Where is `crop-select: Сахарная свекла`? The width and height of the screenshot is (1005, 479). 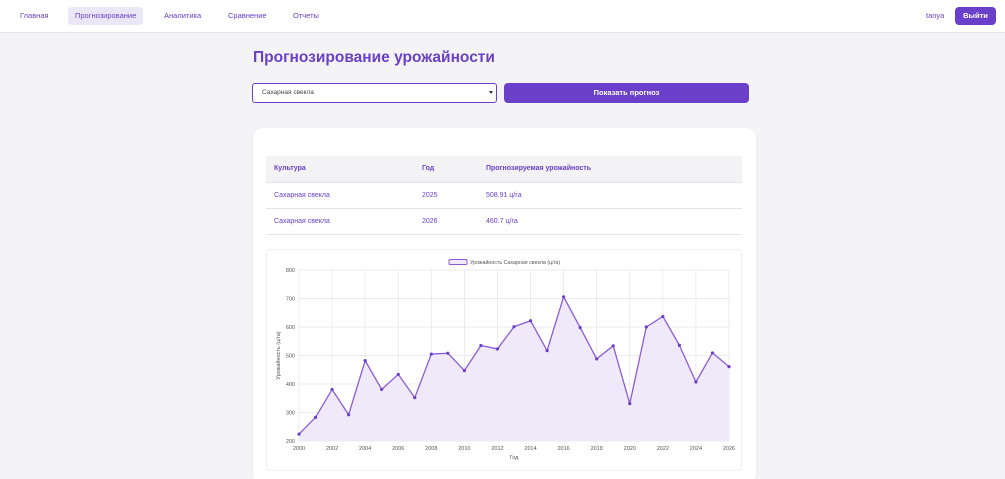
crop-select: Сахарная свекла is located at coordinates (374, 93).